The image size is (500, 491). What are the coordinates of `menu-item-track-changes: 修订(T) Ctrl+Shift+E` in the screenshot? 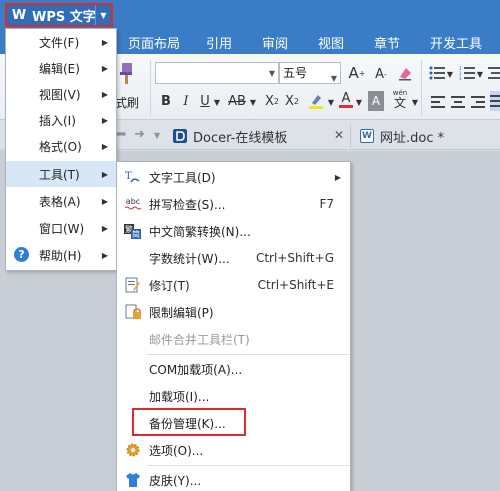 It's located at (233, 285).